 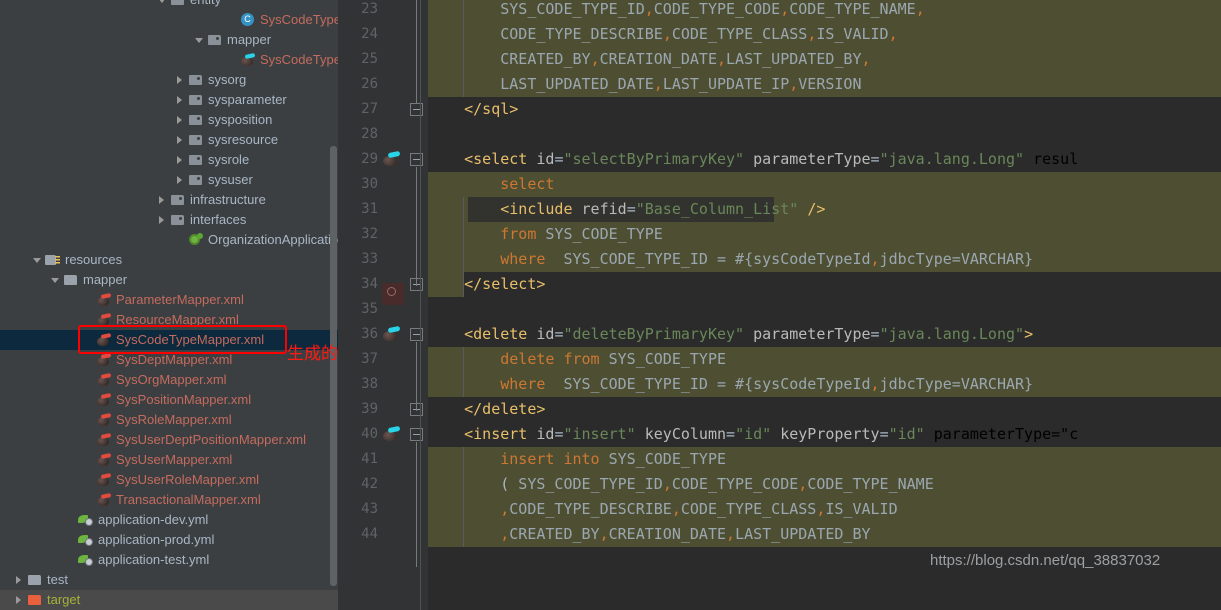 I want to click on tree-item-sysuserdeptpositionmapper-xml: SysUserDeptPositionMapper.xml, so click(x=169, y=440).